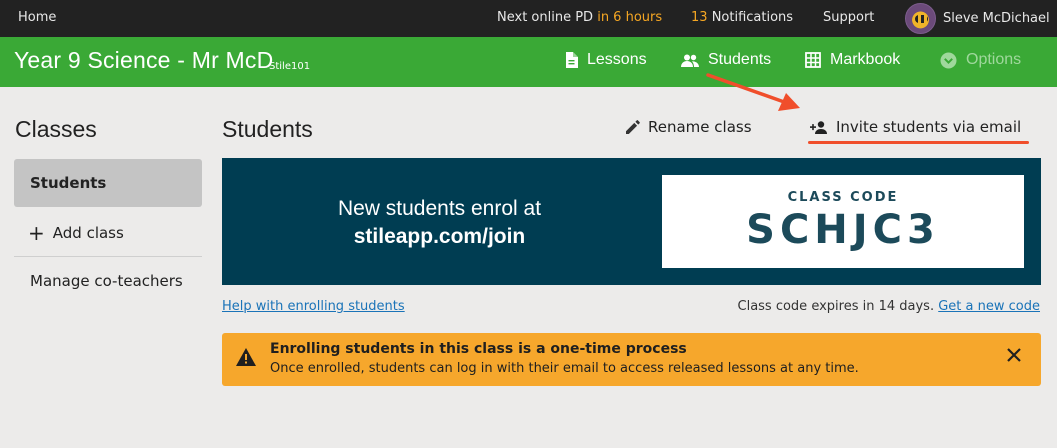 This screenshot has width=1057, height=448. Describe the element at coordinates (836, 306) in the screenshot. I see `code-expiry-text: Class code expires in 14 days.` at that location.